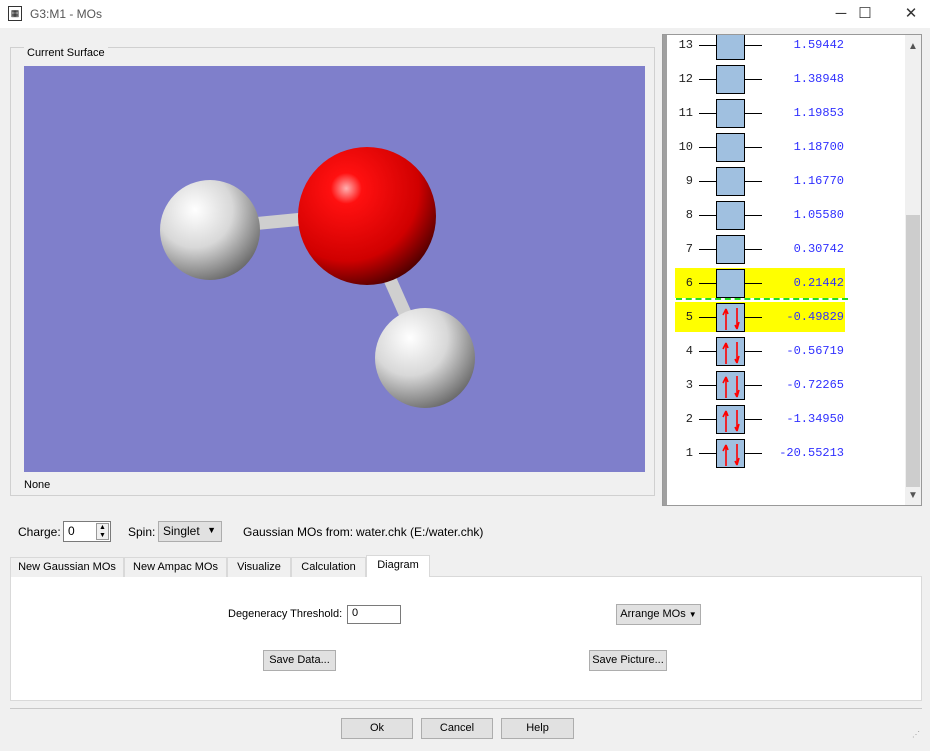 The height and width of the screenshot is (751, 930). I want to click on degeneracy-threshold-input: 0, so click(374, 614).